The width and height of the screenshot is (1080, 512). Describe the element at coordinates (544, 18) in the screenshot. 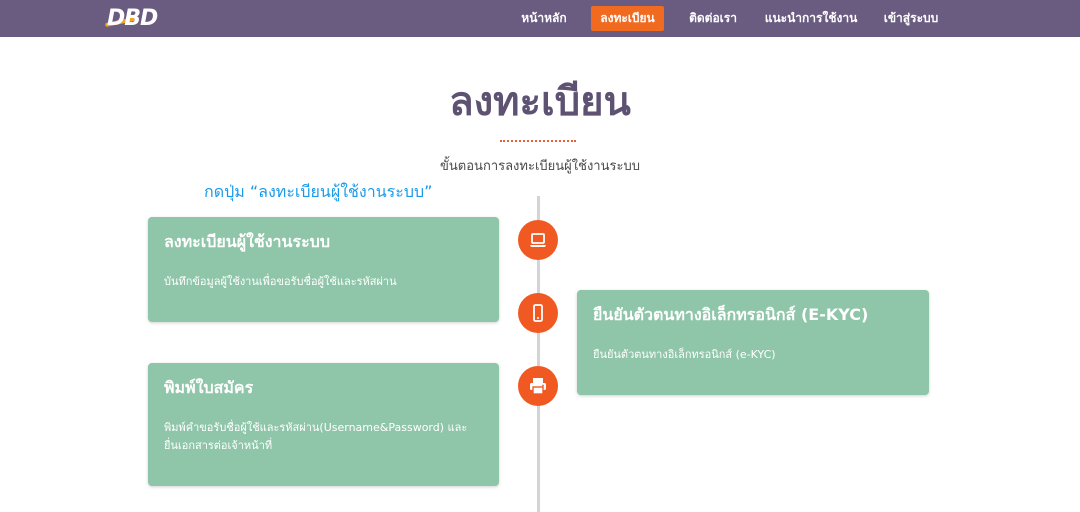

I see `nav-item-home: หน้าหลัก` at that location.